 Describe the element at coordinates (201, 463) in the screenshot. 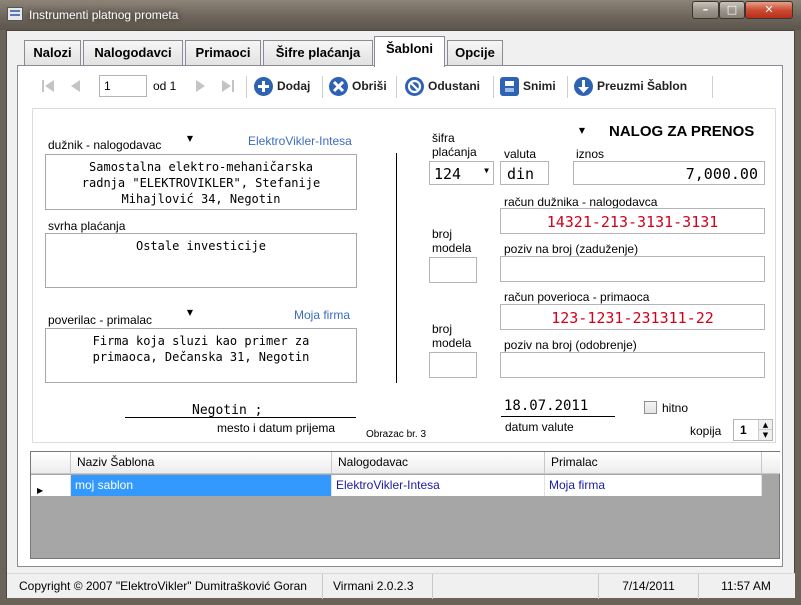

I see `column-header-name: Naziv Šablona` at that location.